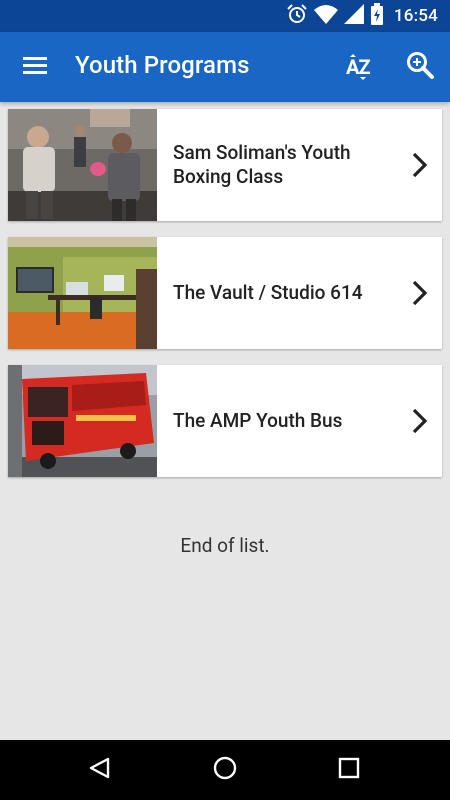 The width and height of the screenshot is (450, 800). I want to click on list-item: The AMP Youth Bus, so click(225, 421).